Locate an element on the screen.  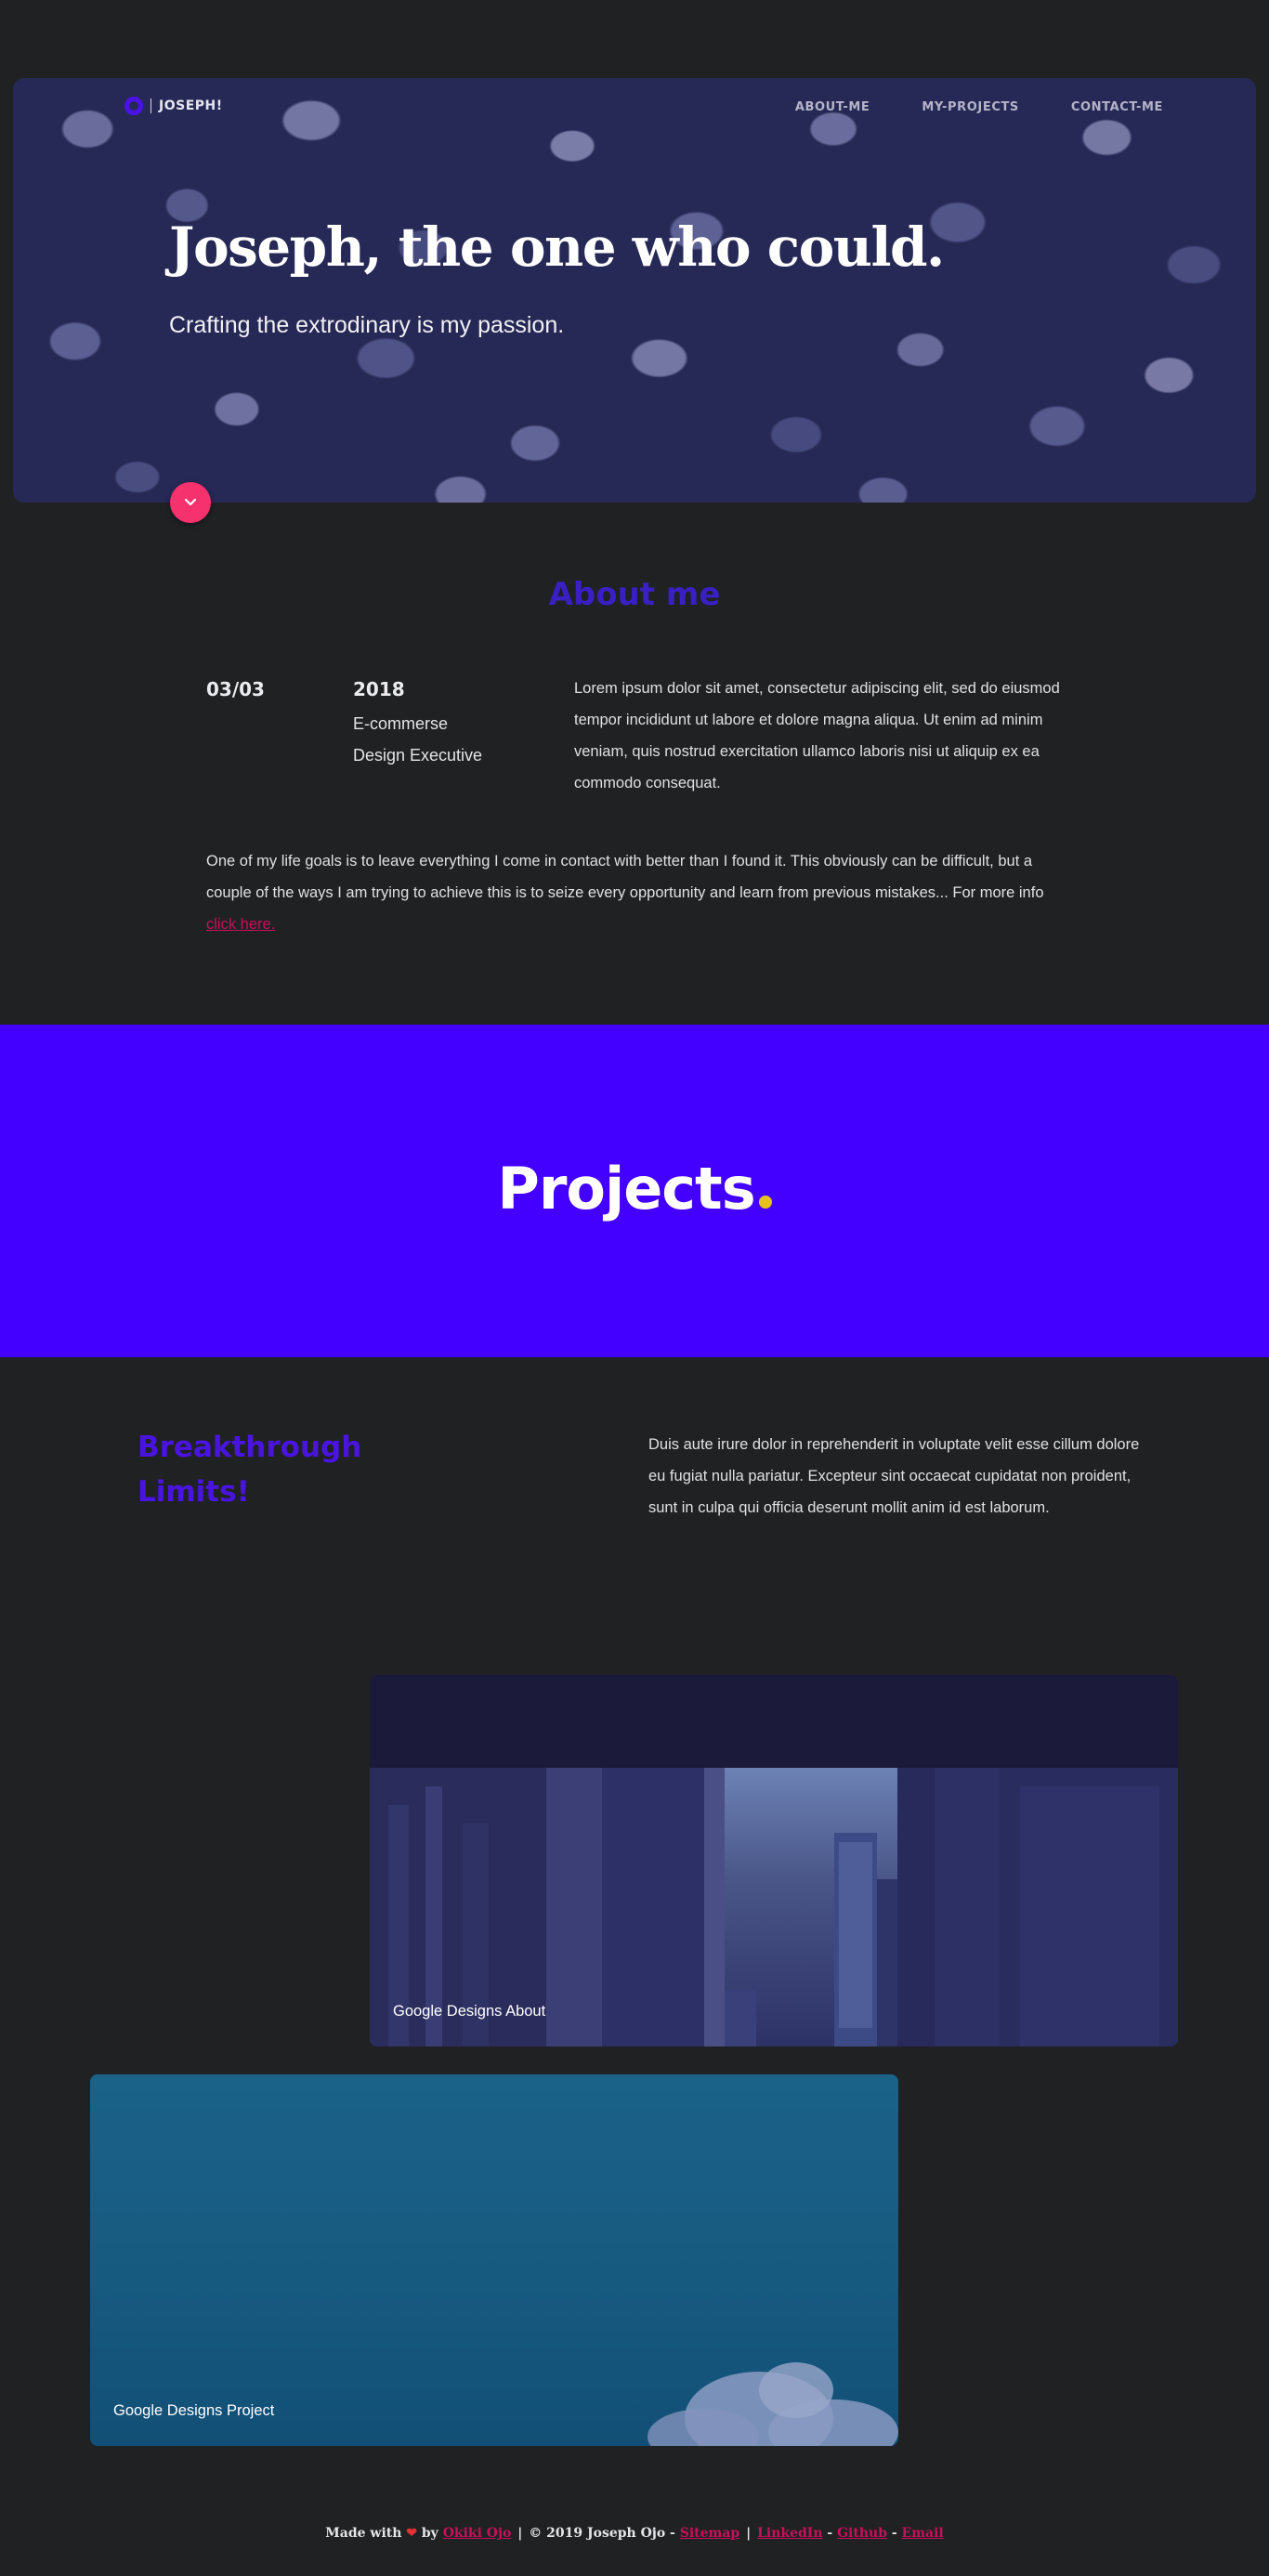
project-card-about: Google Designs About is located at coordinates (774, 1860).